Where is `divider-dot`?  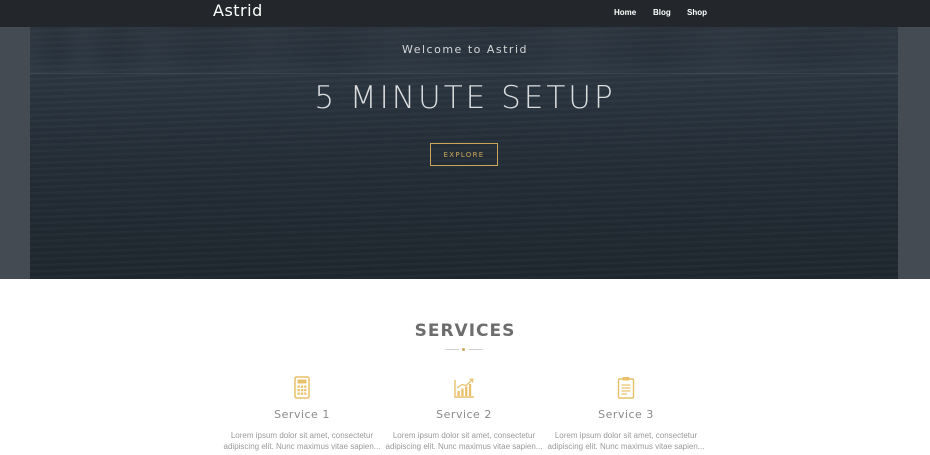
divider-dot is located at coordinates (463, 349).